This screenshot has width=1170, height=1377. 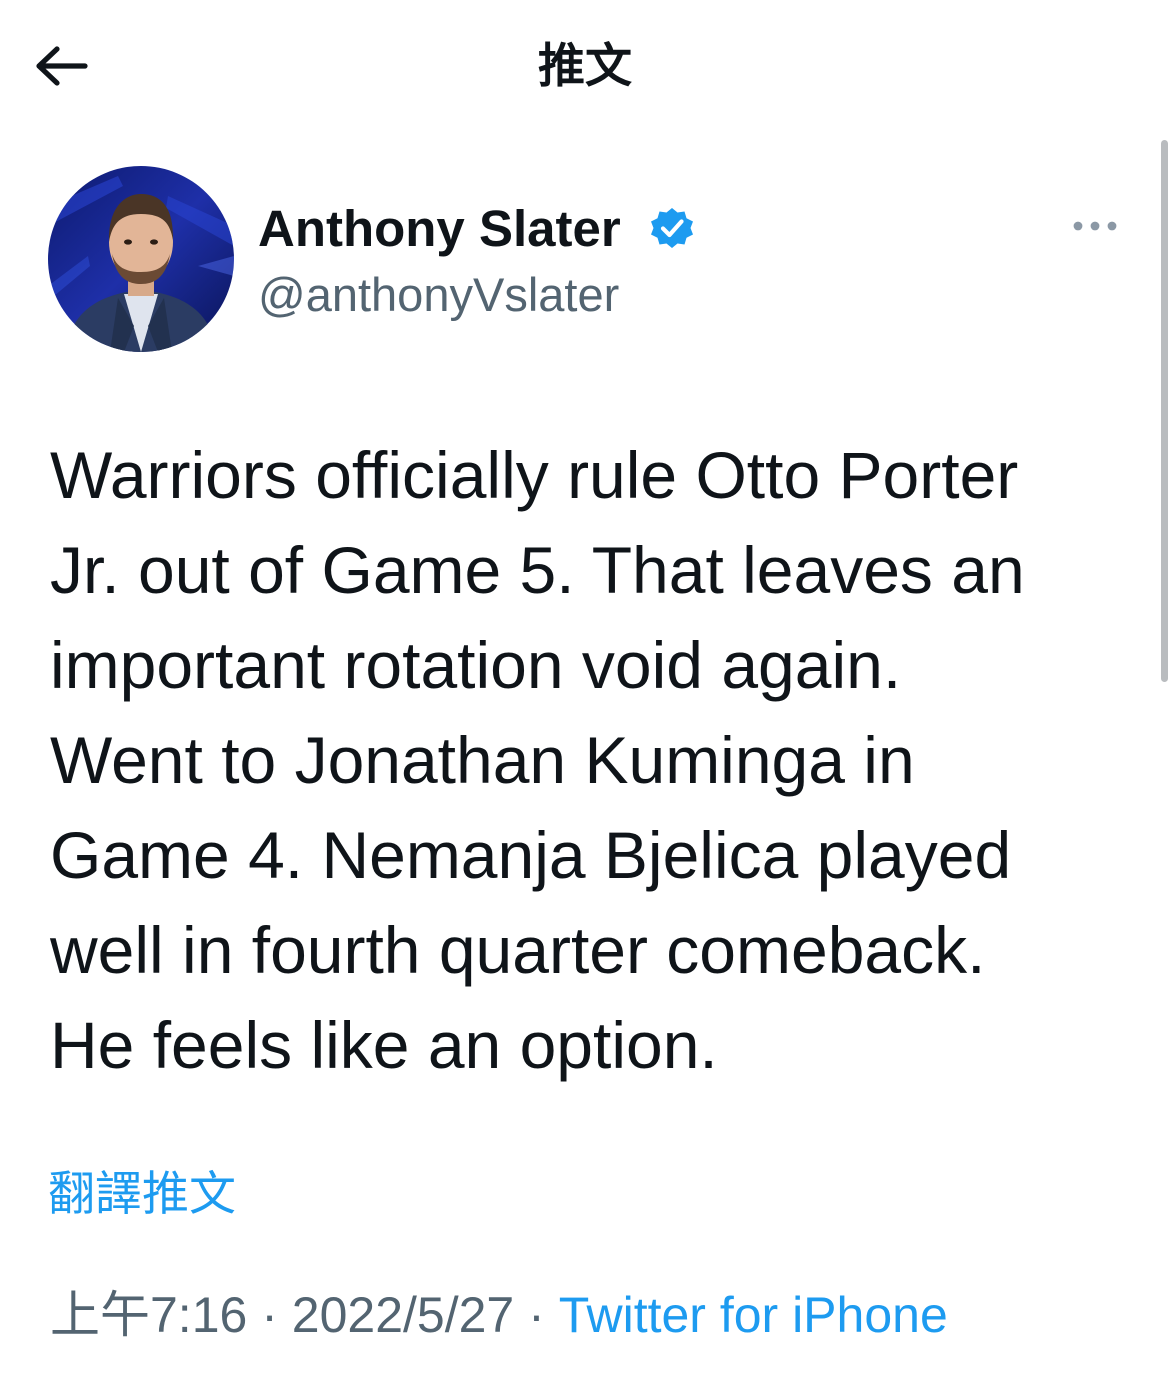 What do you see at coordinates (672, 228) in the screenshot?
I see `verified-badge-icon` at bounding box center [672, 228].